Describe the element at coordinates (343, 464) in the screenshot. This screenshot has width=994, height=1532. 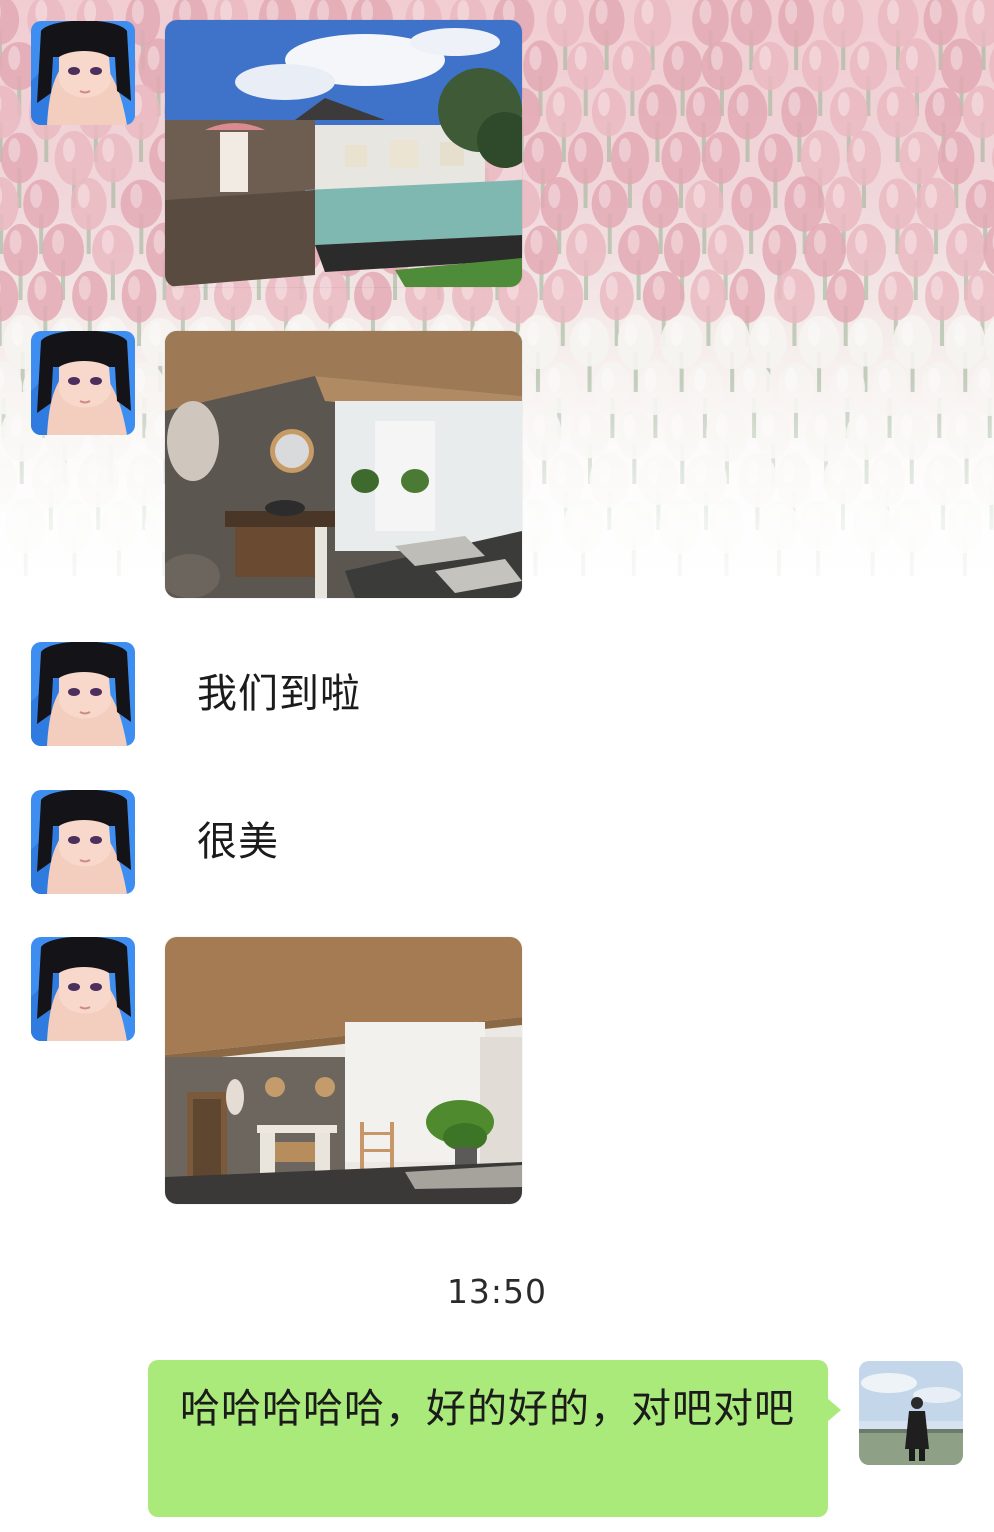
I see `bathroom-mirror-photo` at that location.